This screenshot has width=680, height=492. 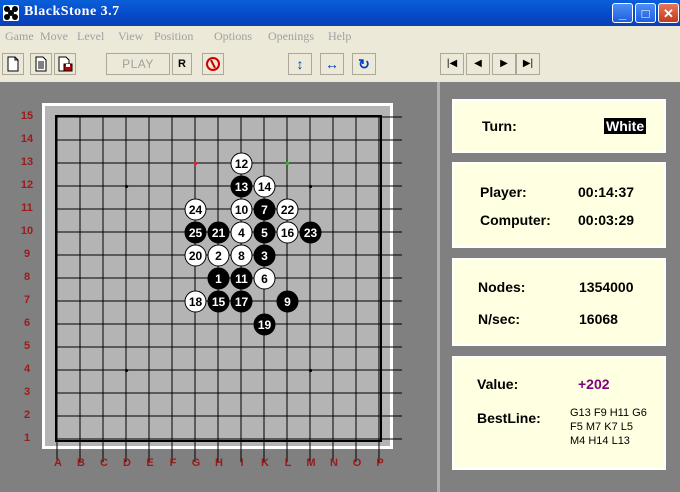 What do you see at coordinates (219, 463) in the screenshot?
I see `column-label: H` at bounding box center [219, 463].